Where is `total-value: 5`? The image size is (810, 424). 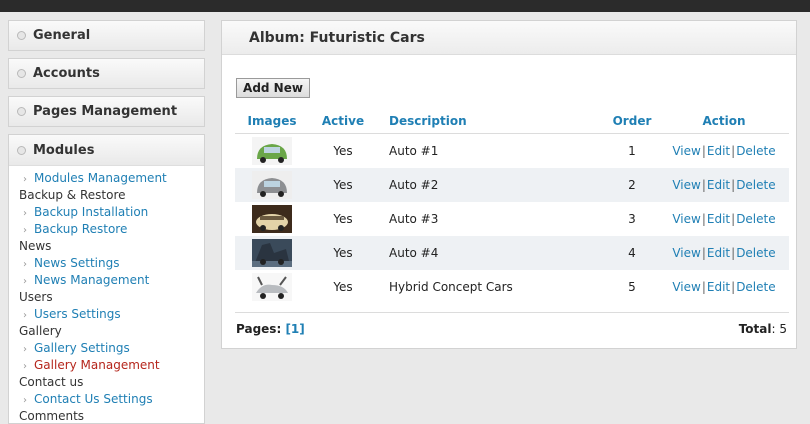 total-value: 5 is located at coordinates (783, 329).